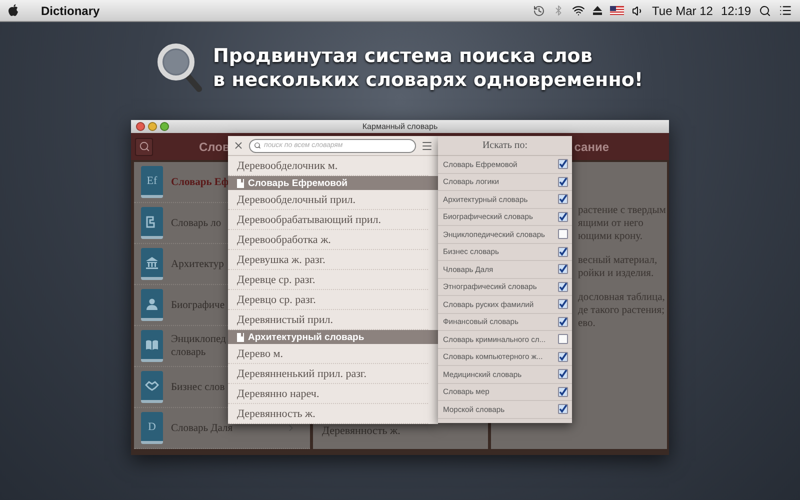 The image size is (800, 500). Describe the element at coordinates (152, 303) in the screenshot. I see `person-icon` at that location.